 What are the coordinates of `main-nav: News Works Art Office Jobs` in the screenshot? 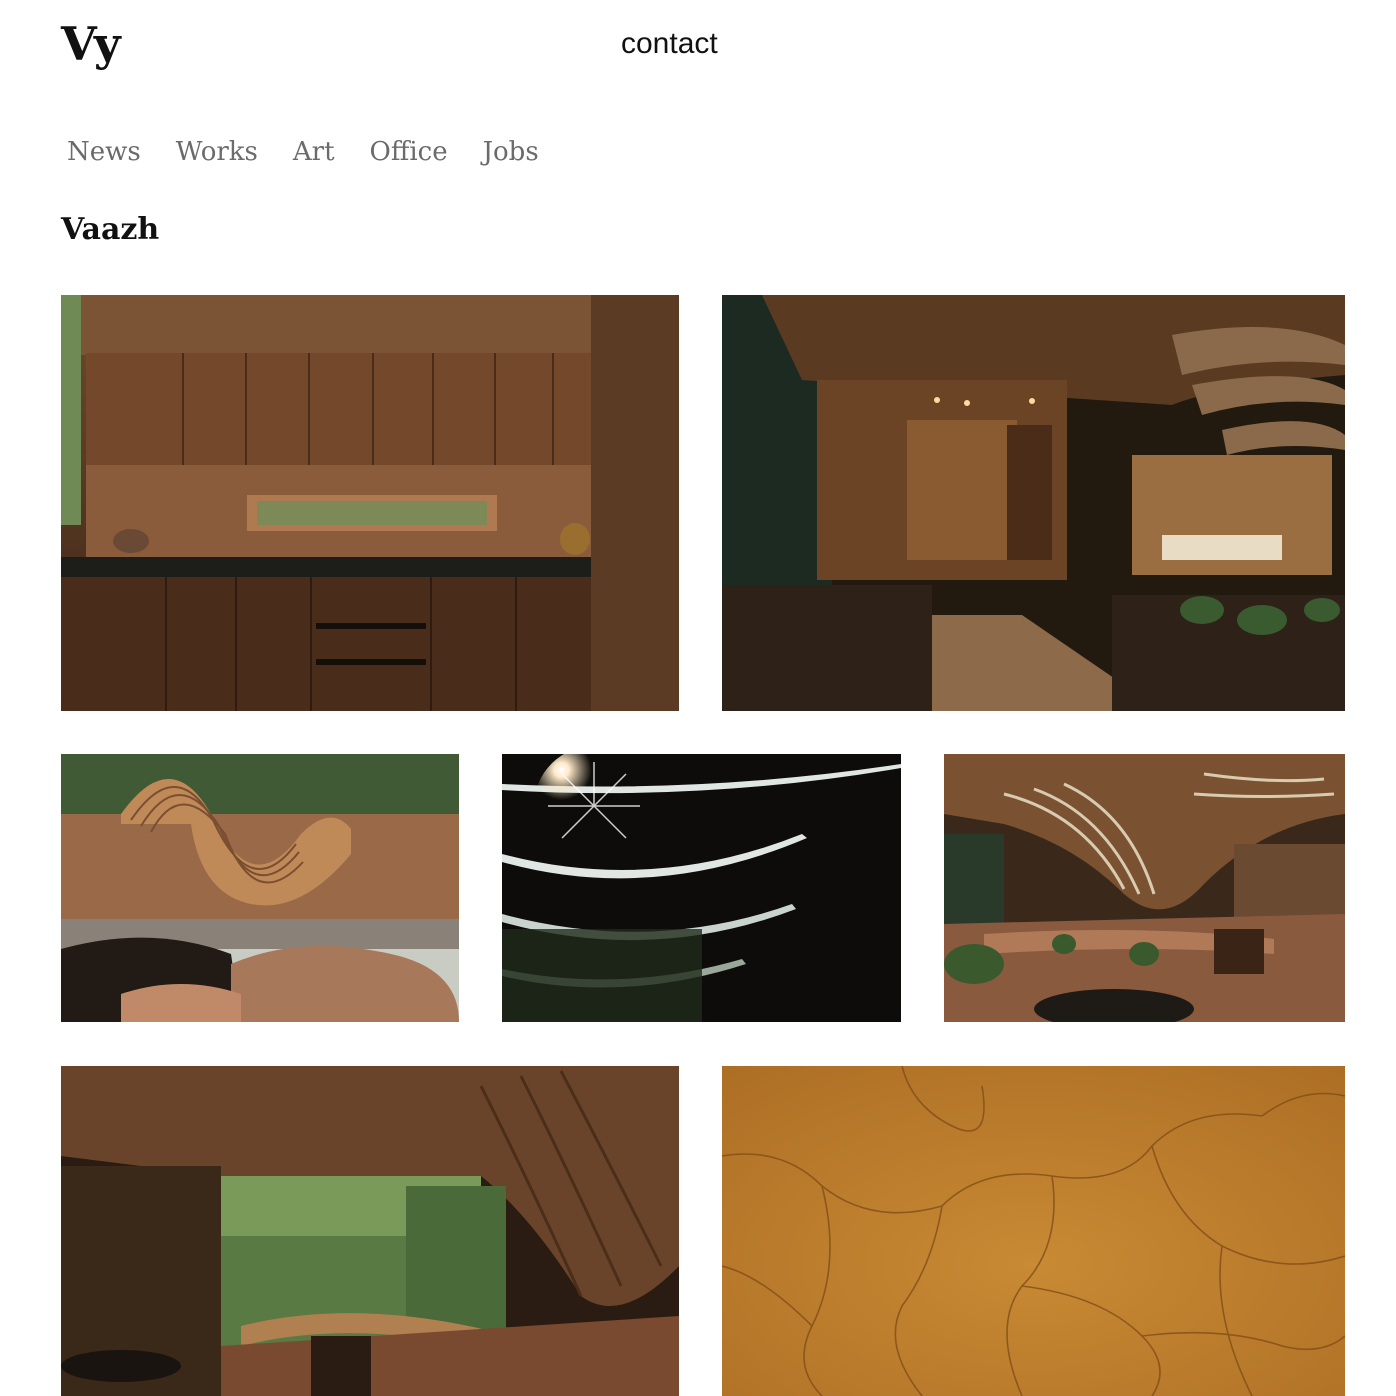 It's located at (320, 152).